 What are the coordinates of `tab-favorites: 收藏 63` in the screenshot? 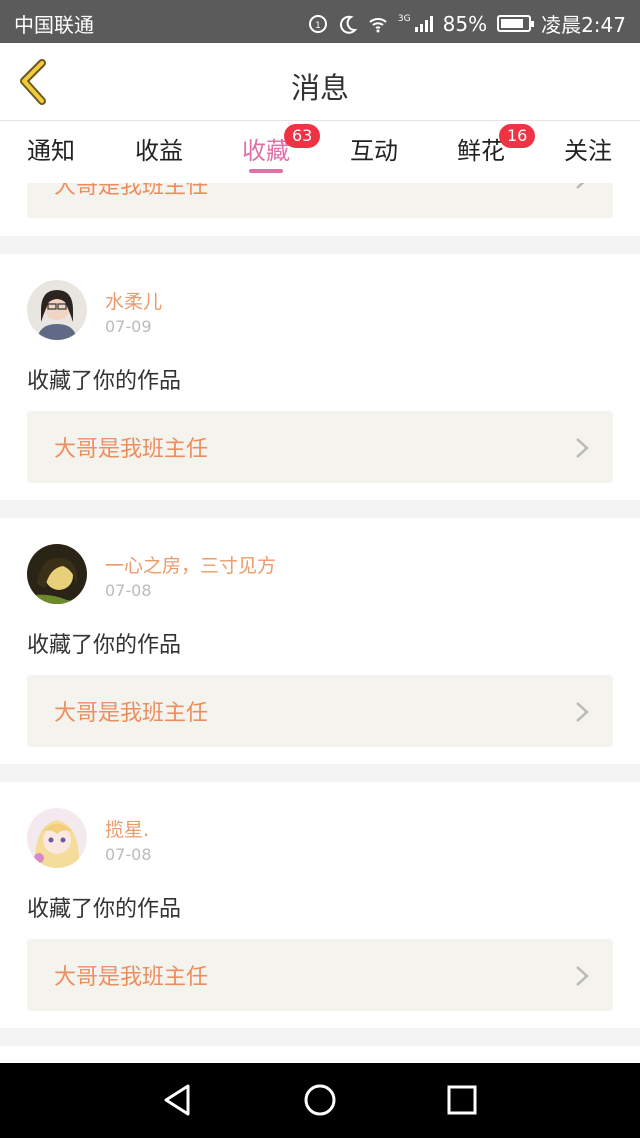 It's located at (273, 145).